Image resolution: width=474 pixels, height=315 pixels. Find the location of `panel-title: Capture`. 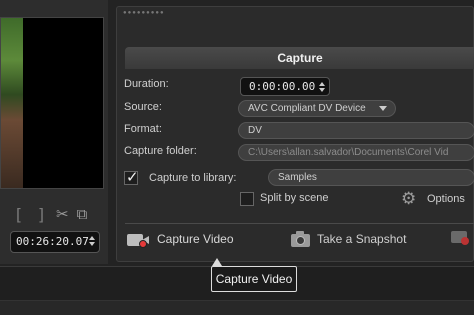

panel-title: Capture is located at coordinates (299, 58).